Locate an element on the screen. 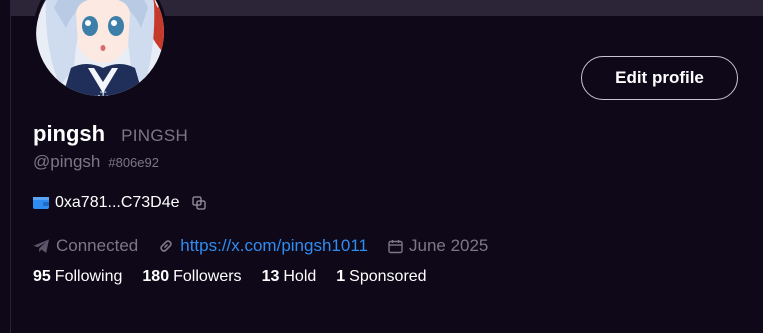  tag-name: PINGSH is located at coordinates (155, 135).